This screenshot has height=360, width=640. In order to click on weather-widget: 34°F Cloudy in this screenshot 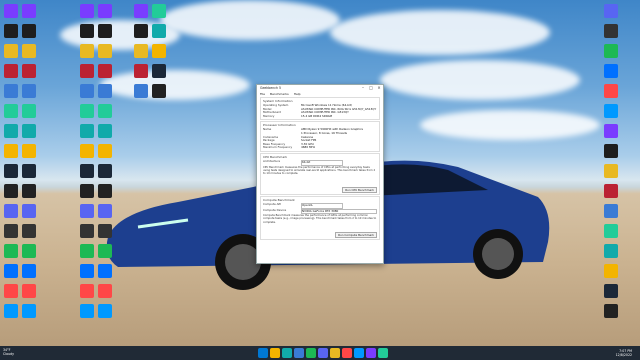, I will do `click(8, 352)`.